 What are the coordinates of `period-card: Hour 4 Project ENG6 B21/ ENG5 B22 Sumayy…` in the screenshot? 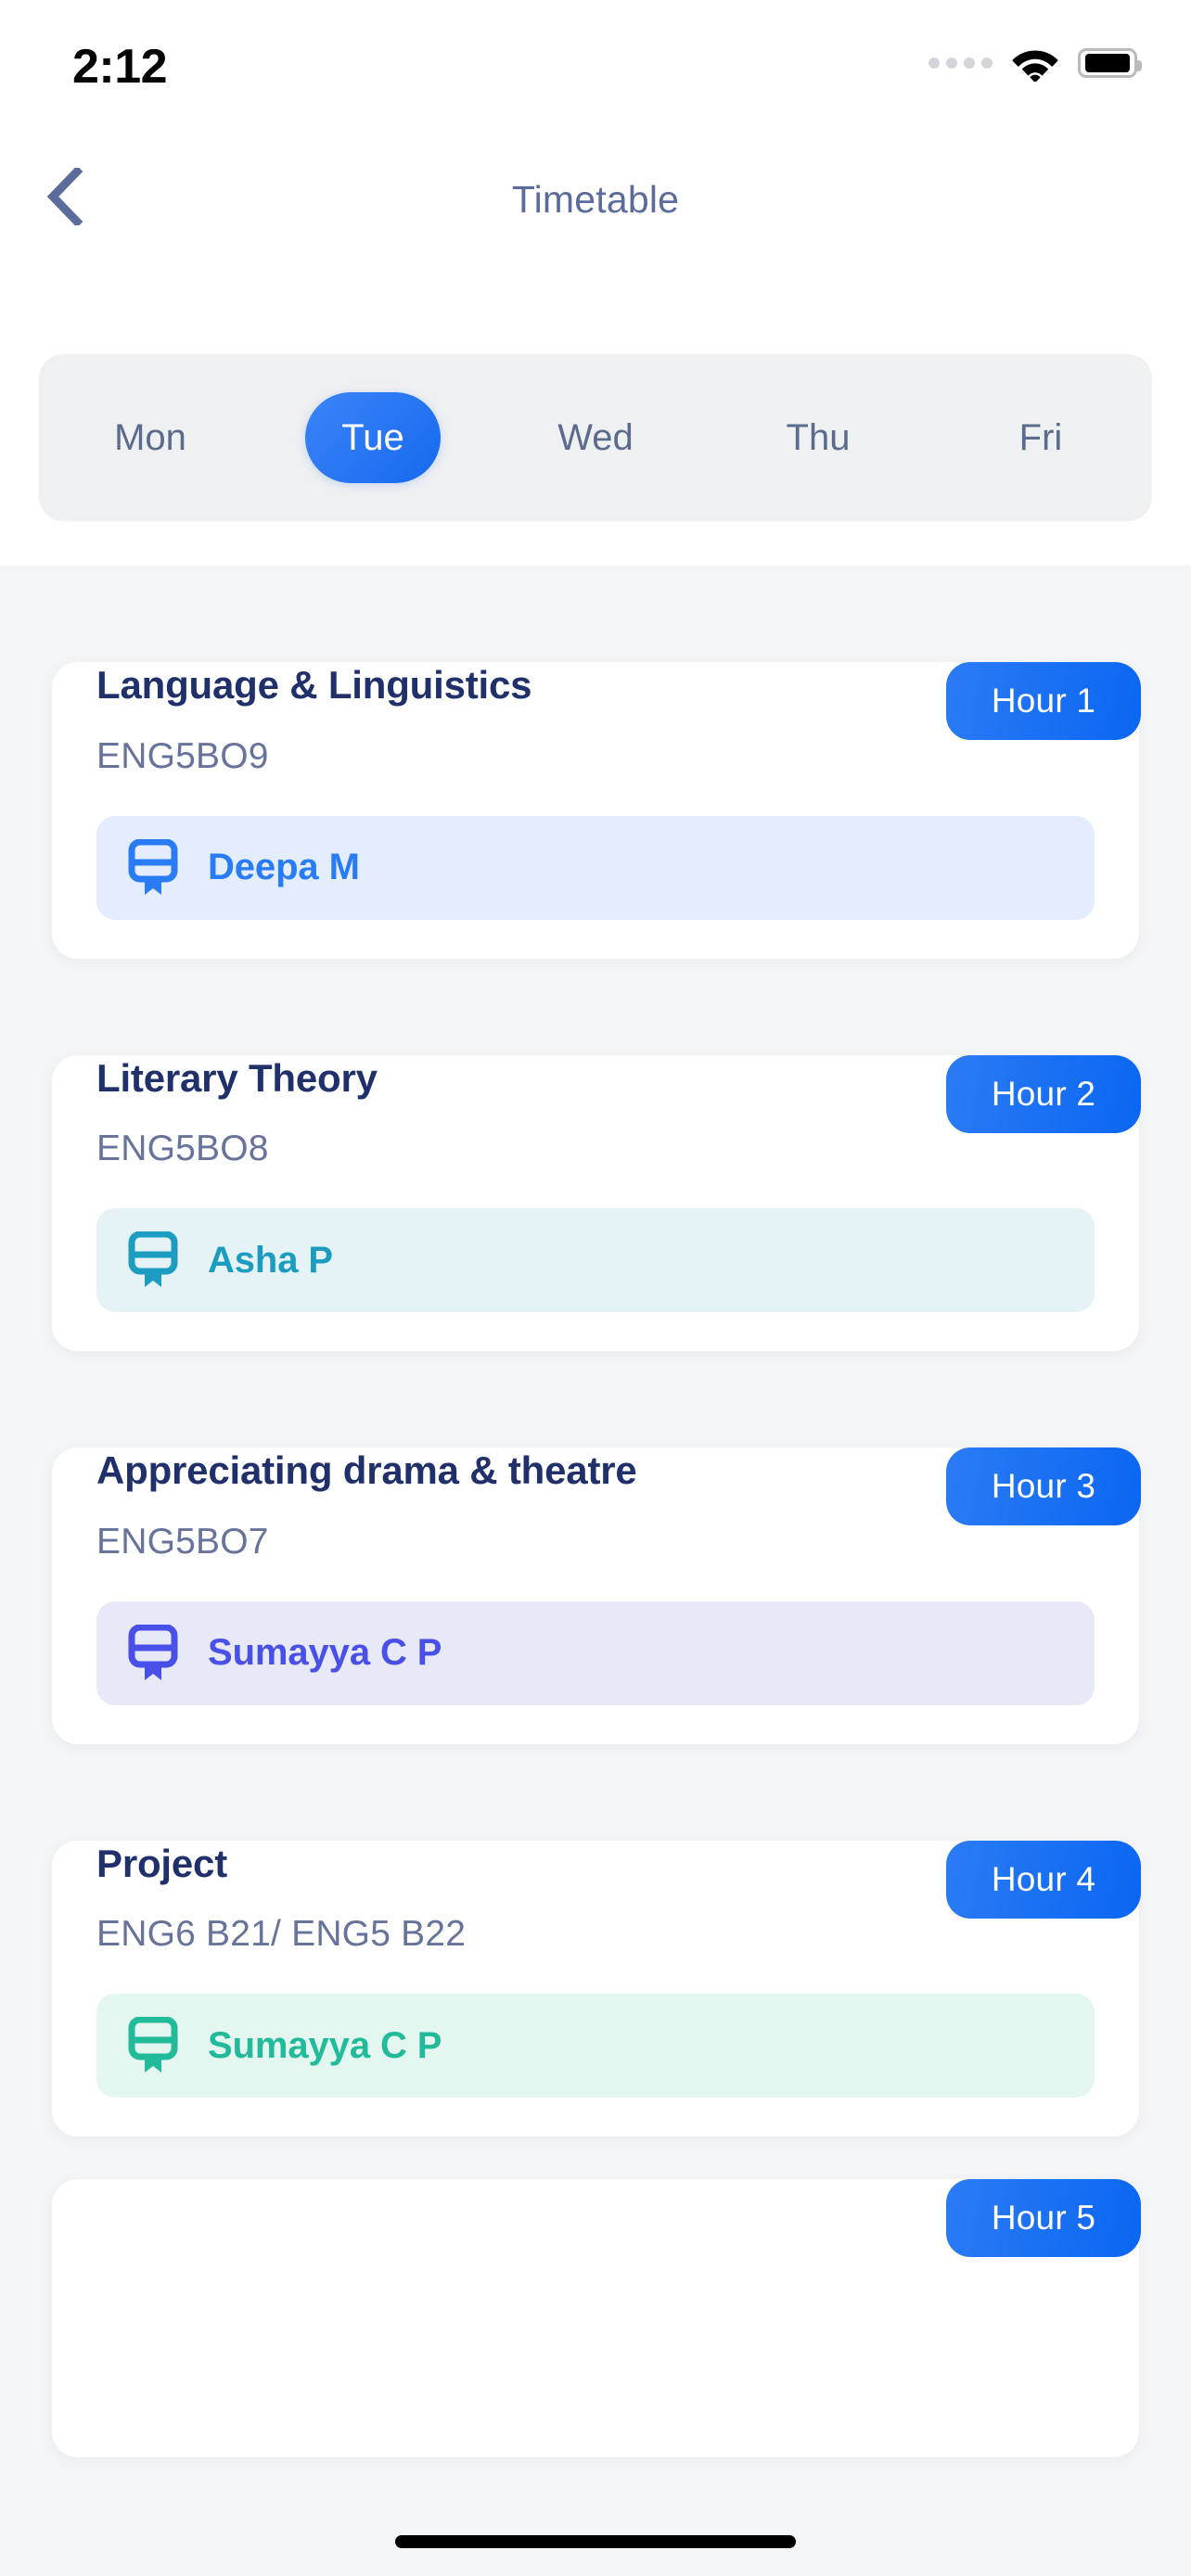 It's located at (597, 1989).